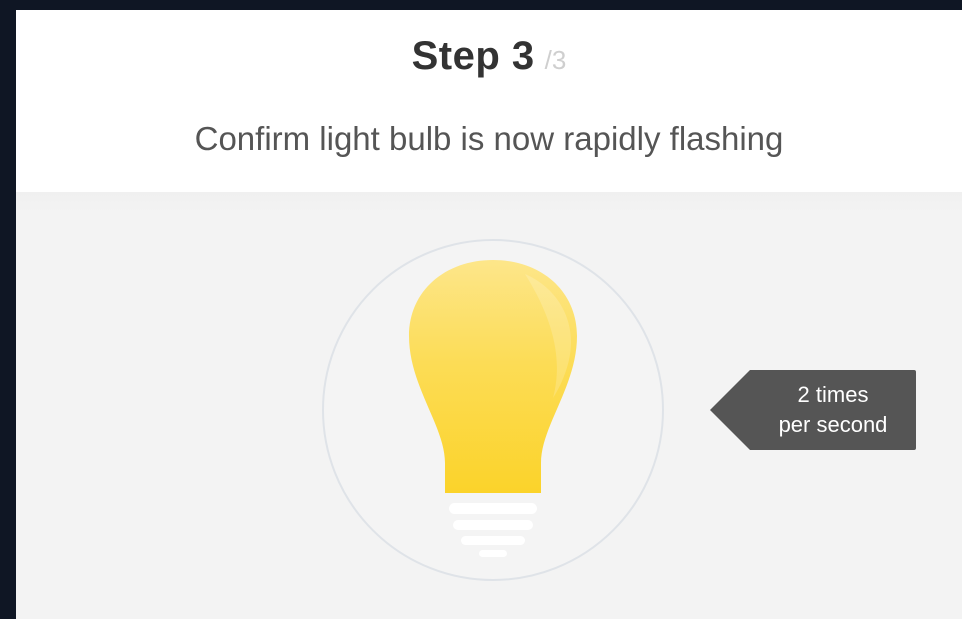 This screenshot has width=962, height=619. I want to click on step-total: /3, so click(555, 60).